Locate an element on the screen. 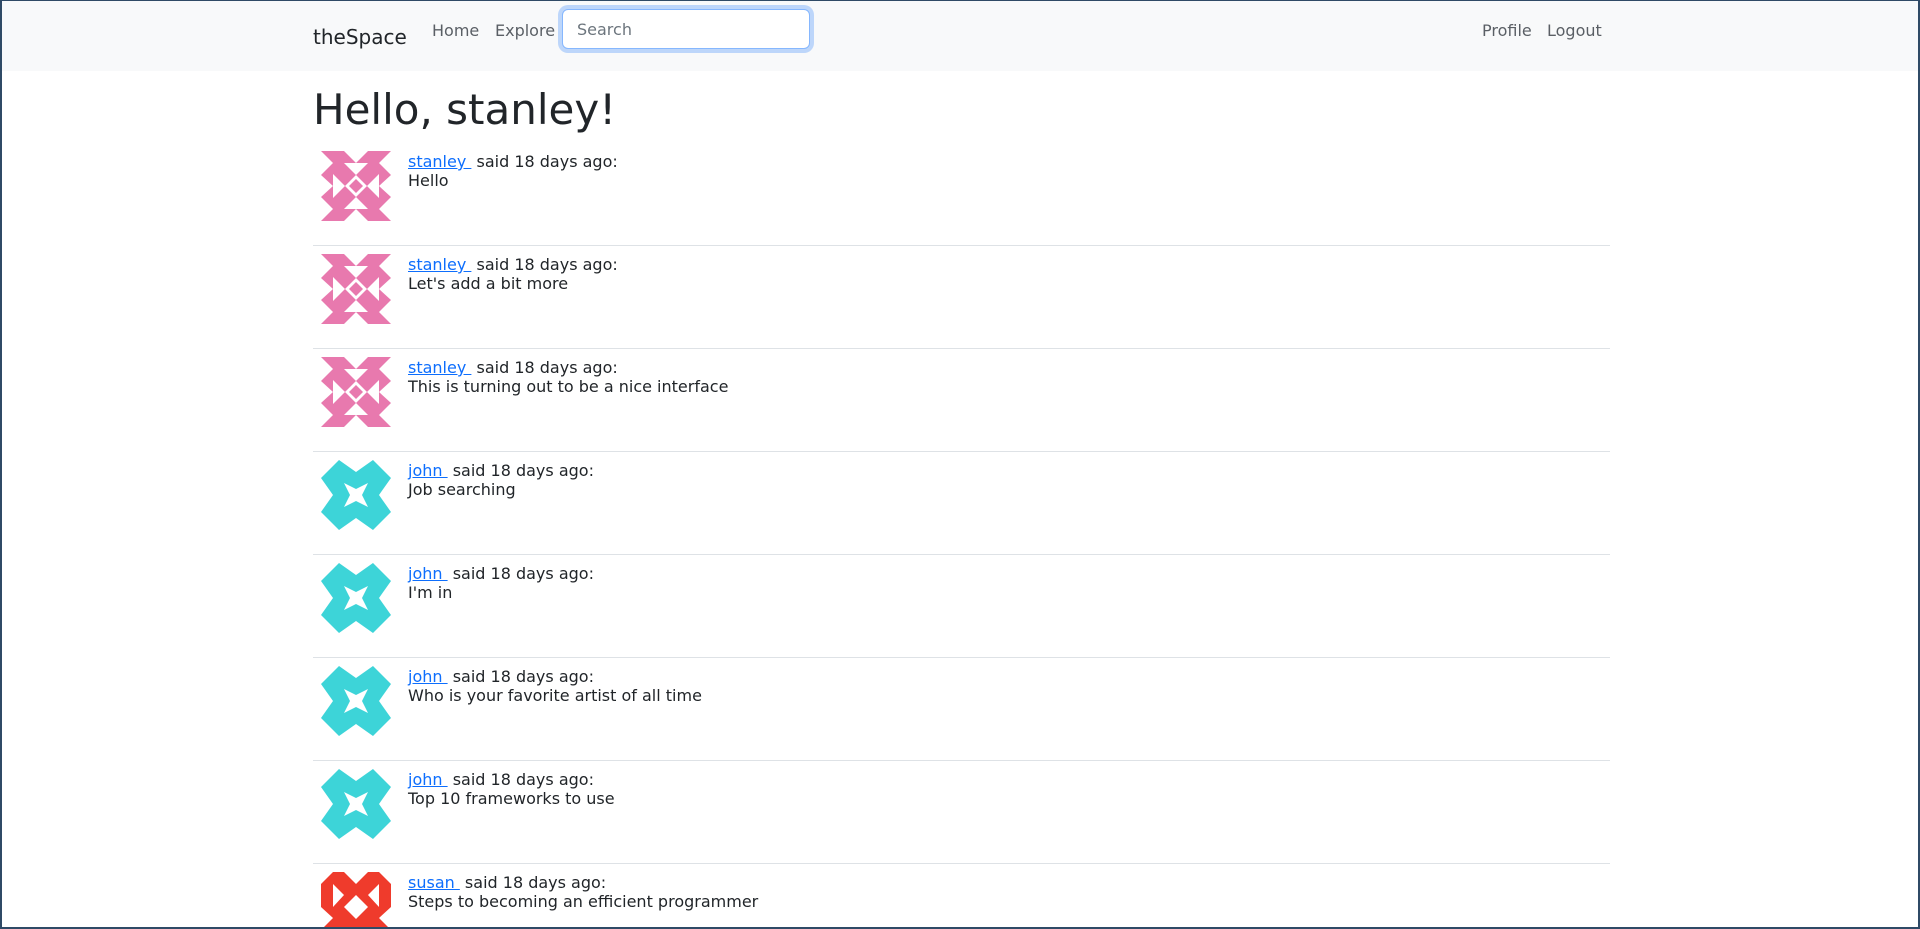 This screenshot has height=929, width=1920. post-body: Let's add a bit more is located at coordinates (488, 283).